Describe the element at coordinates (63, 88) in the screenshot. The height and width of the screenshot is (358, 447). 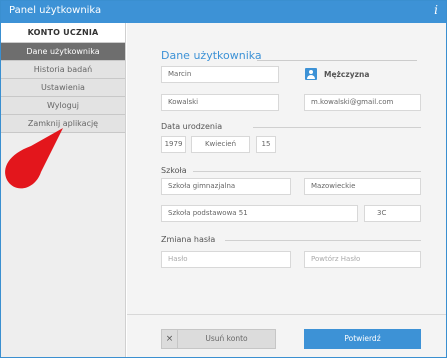
I see `sidebar-item-settings: Ustawienia` at that location.